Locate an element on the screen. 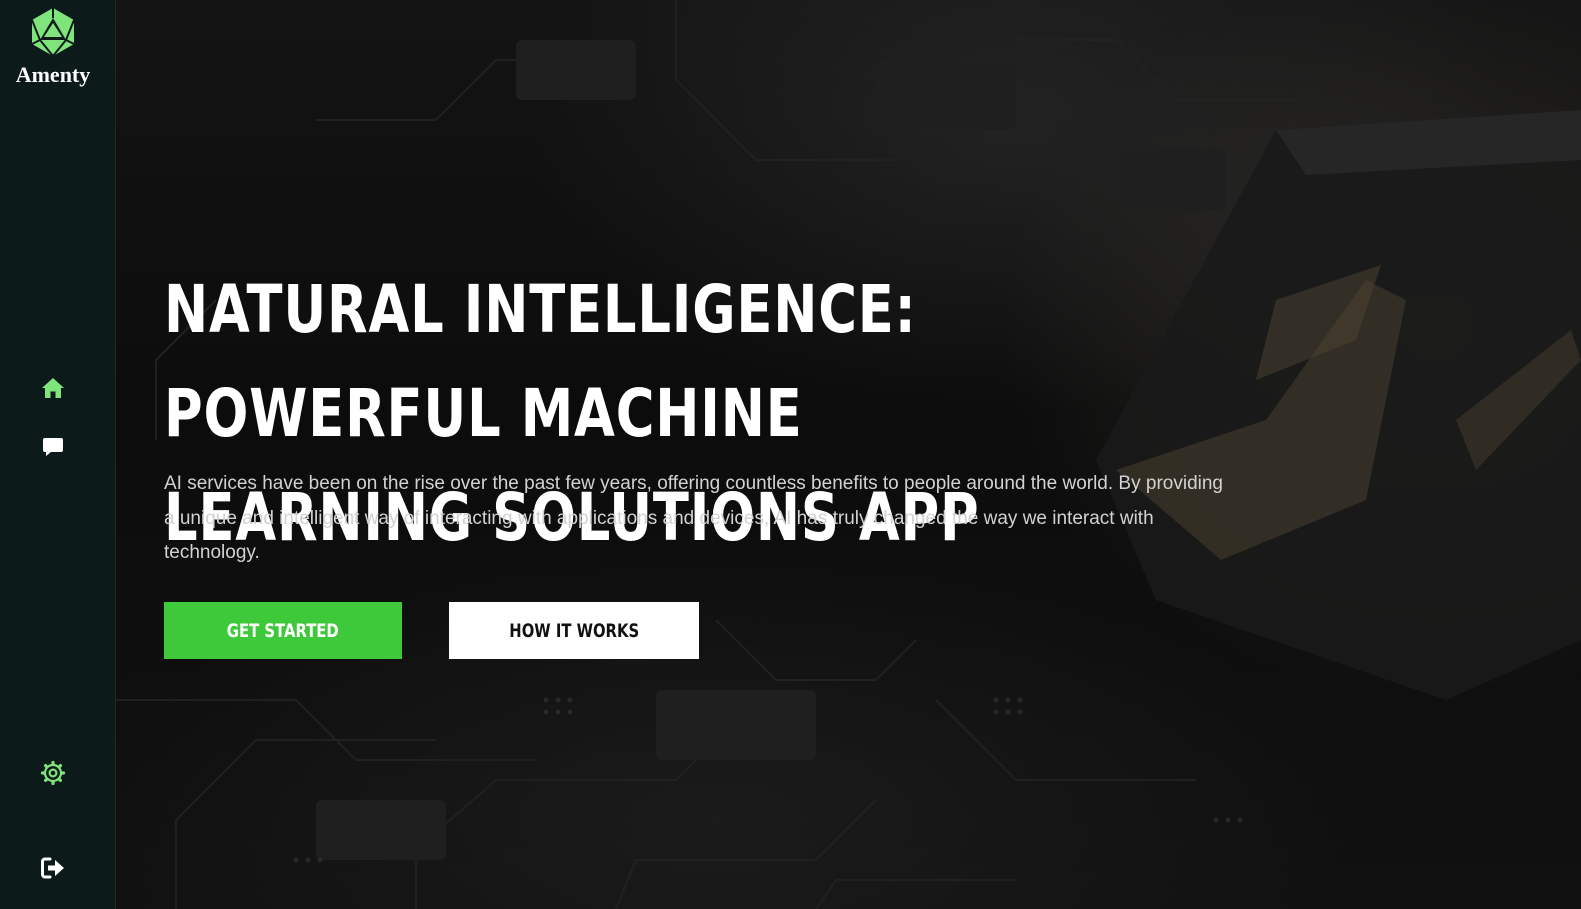 Image resolution: width=1581 pixels, height=909 pixels. nav-messages is located at coordinates (53, 447).